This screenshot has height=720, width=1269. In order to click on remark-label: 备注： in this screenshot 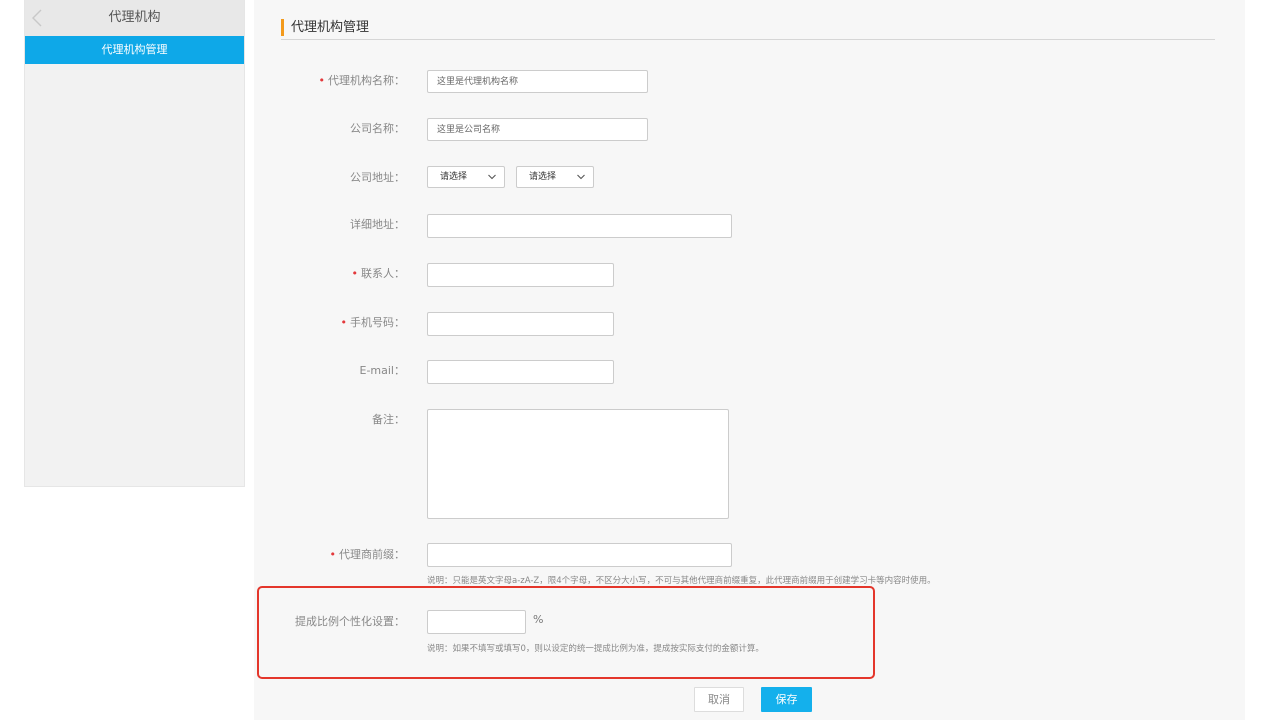, I will do `click(388, 419)`.